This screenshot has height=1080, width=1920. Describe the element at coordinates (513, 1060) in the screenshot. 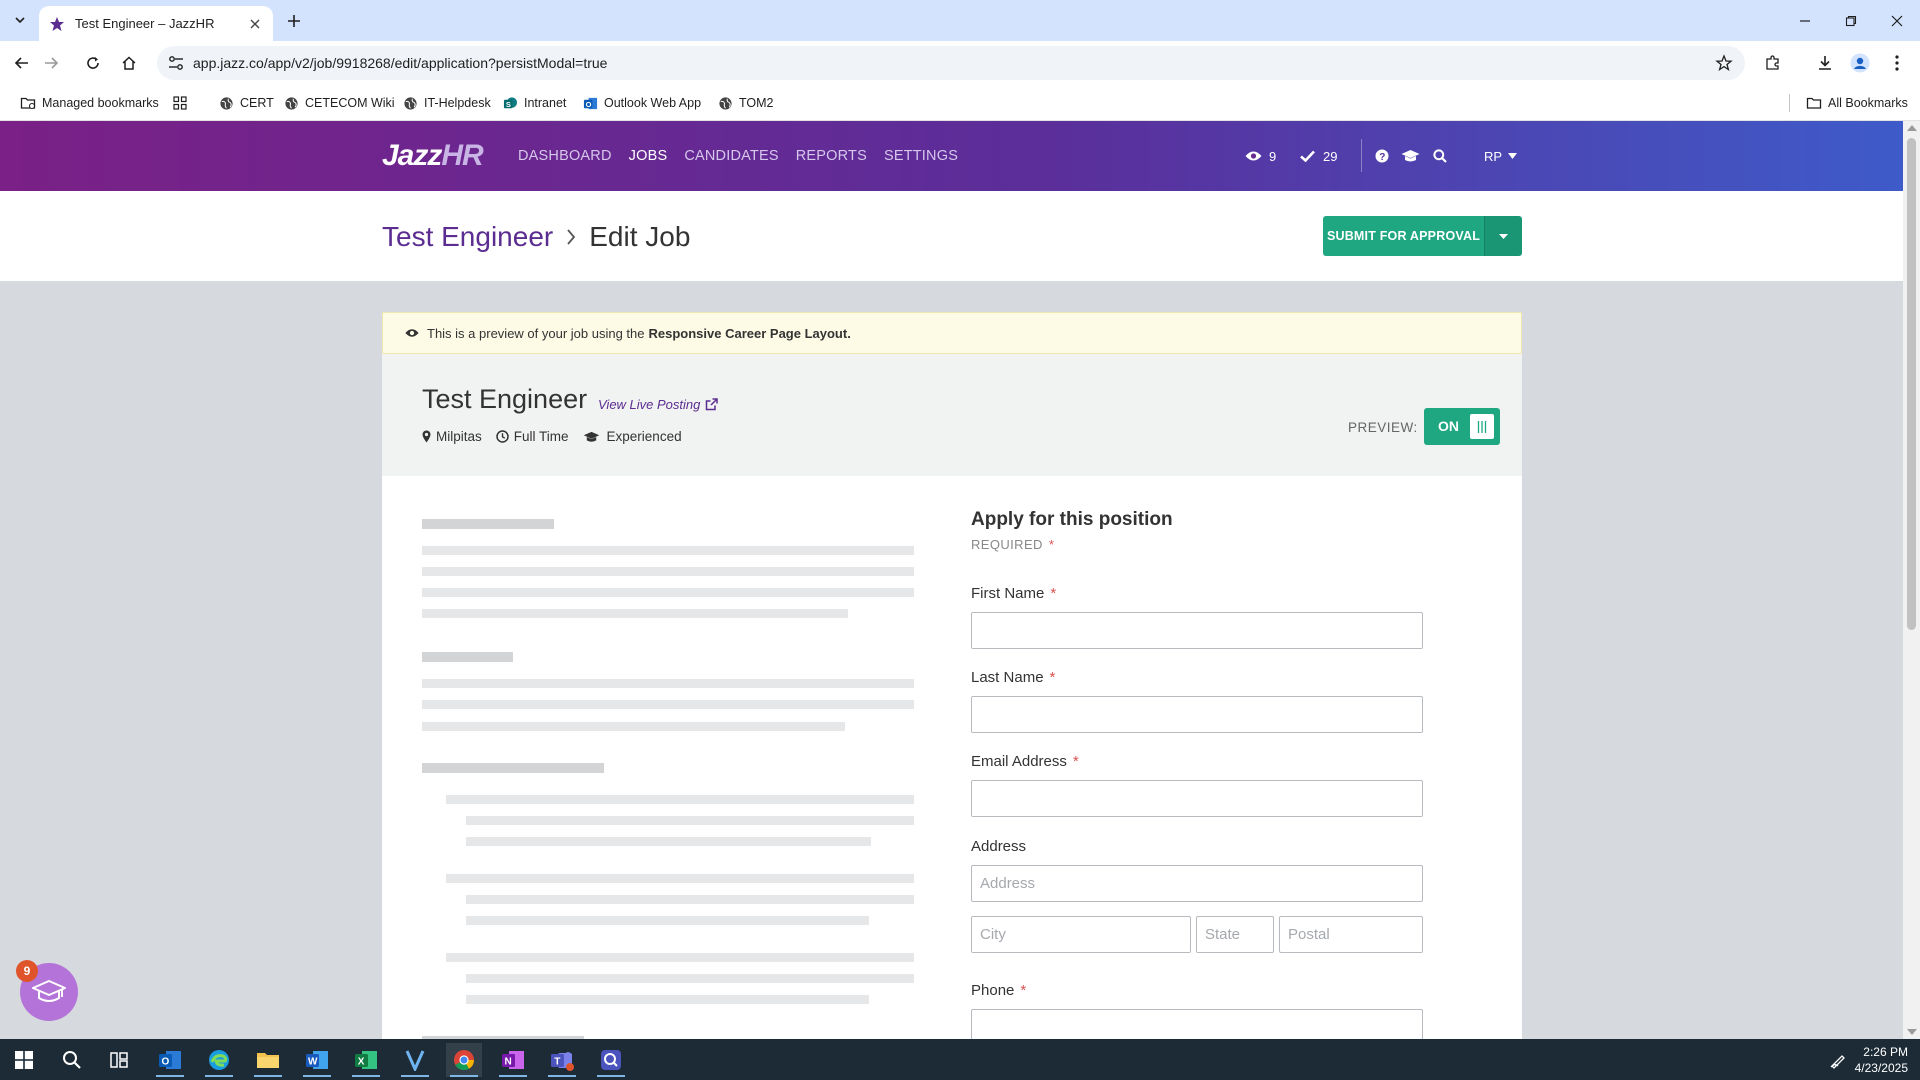

I see `taskbar-onenote: N` at that location.